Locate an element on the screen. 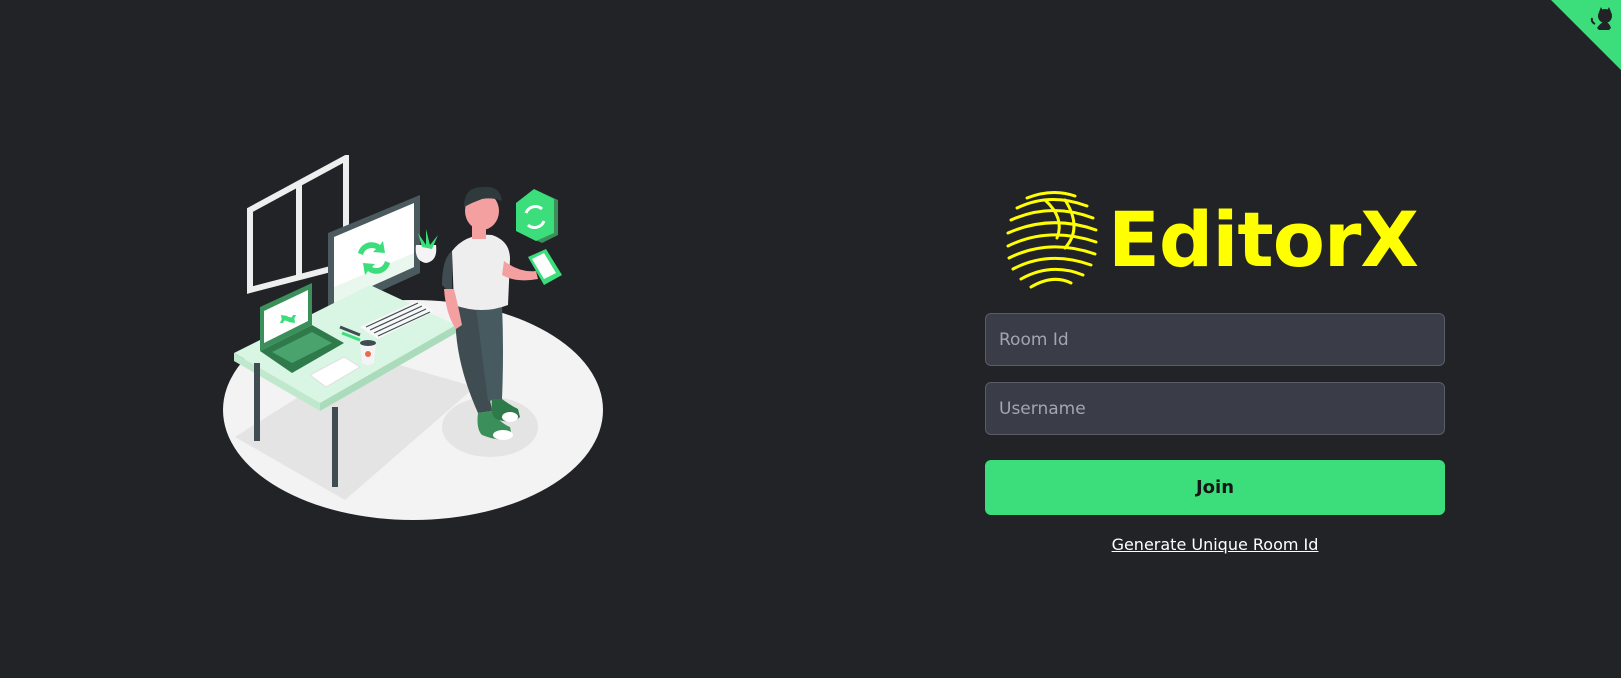 Image resolution: width=1621 pixels, height=678 pixels. join-button: Join is located at coordinates (1215, 487).